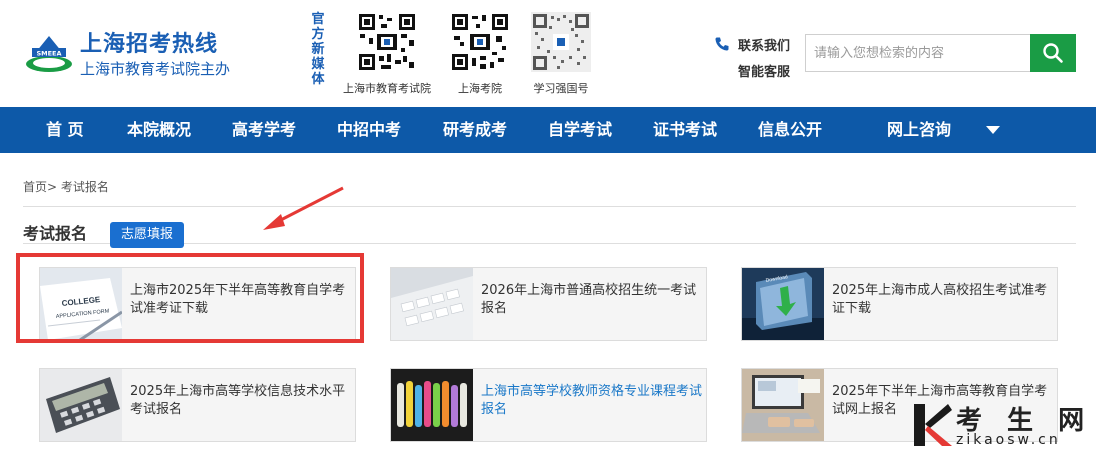  I want to click on phone-icon, so click(722, 44).